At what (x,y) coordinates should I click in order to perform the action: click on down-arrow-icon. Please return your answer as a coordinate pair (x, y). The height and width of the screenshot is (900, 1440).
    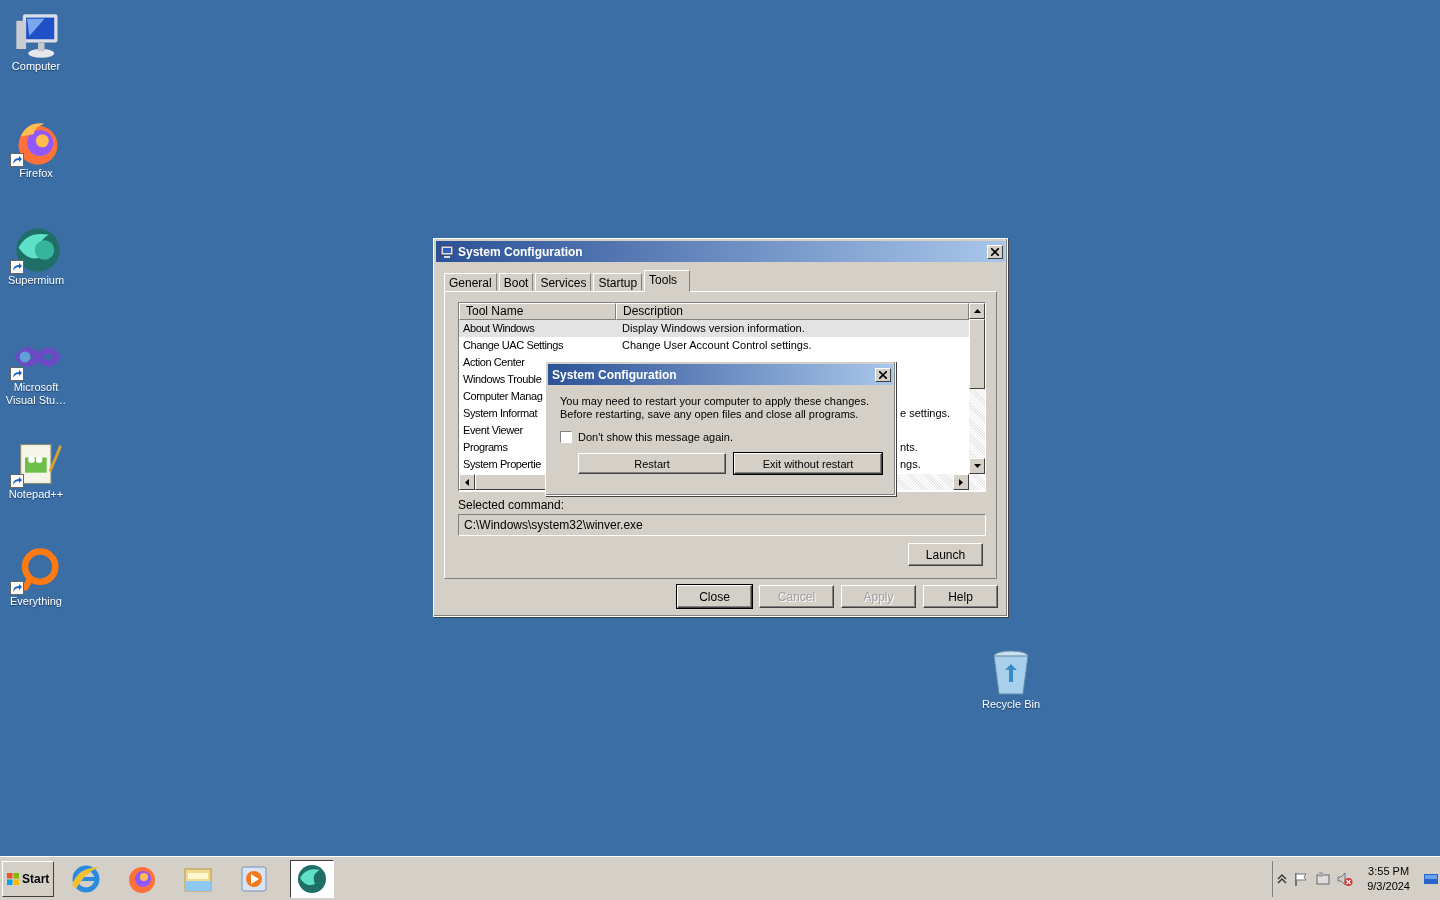
    Looking at the image, I should click on (977, 466).